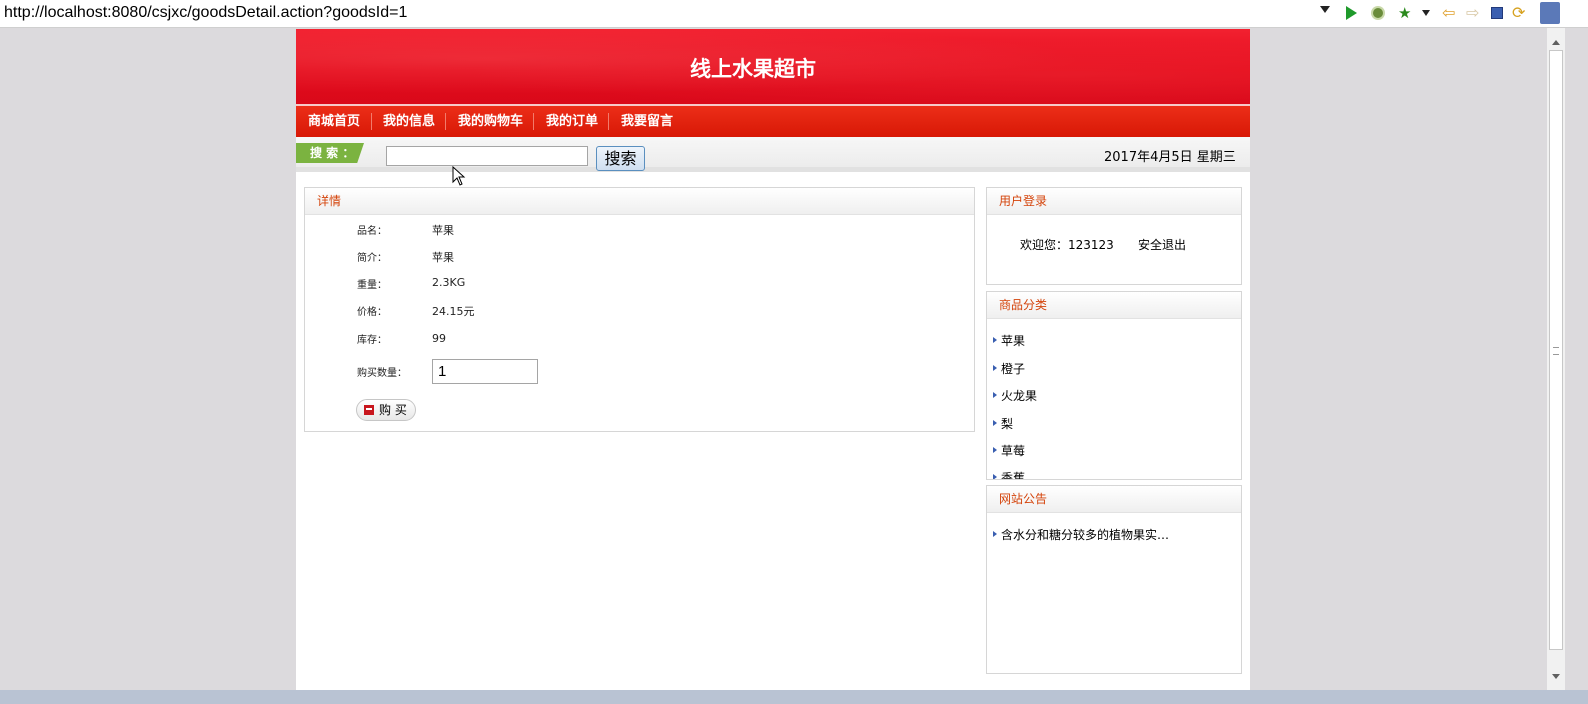 The height and width of the screenshot is (704, 1588). What do you see at coordinates (490, 121) in the screenshot?
I see `nav-my-cart: 我的购物车` at bounding box center [490, 121].